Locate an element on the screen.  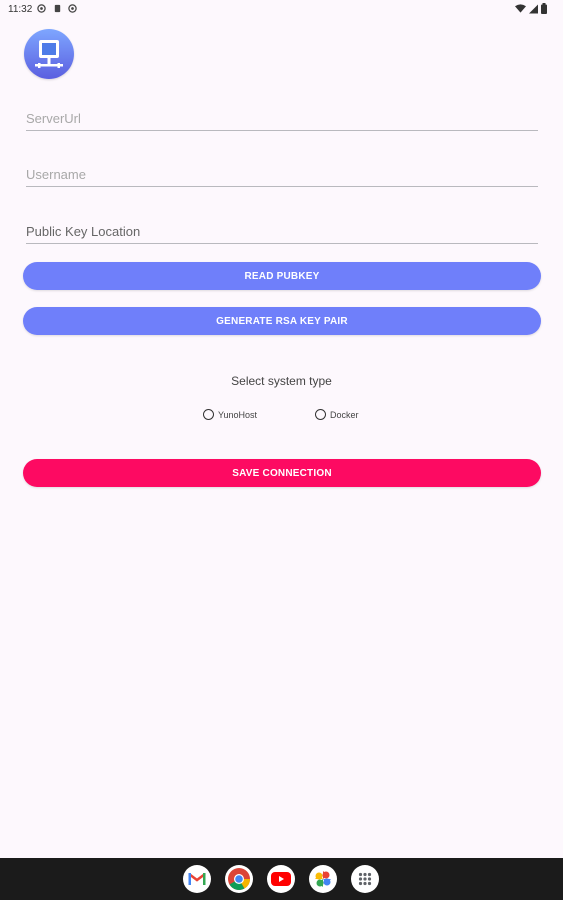
username-input is located at coordinates (282, 174).